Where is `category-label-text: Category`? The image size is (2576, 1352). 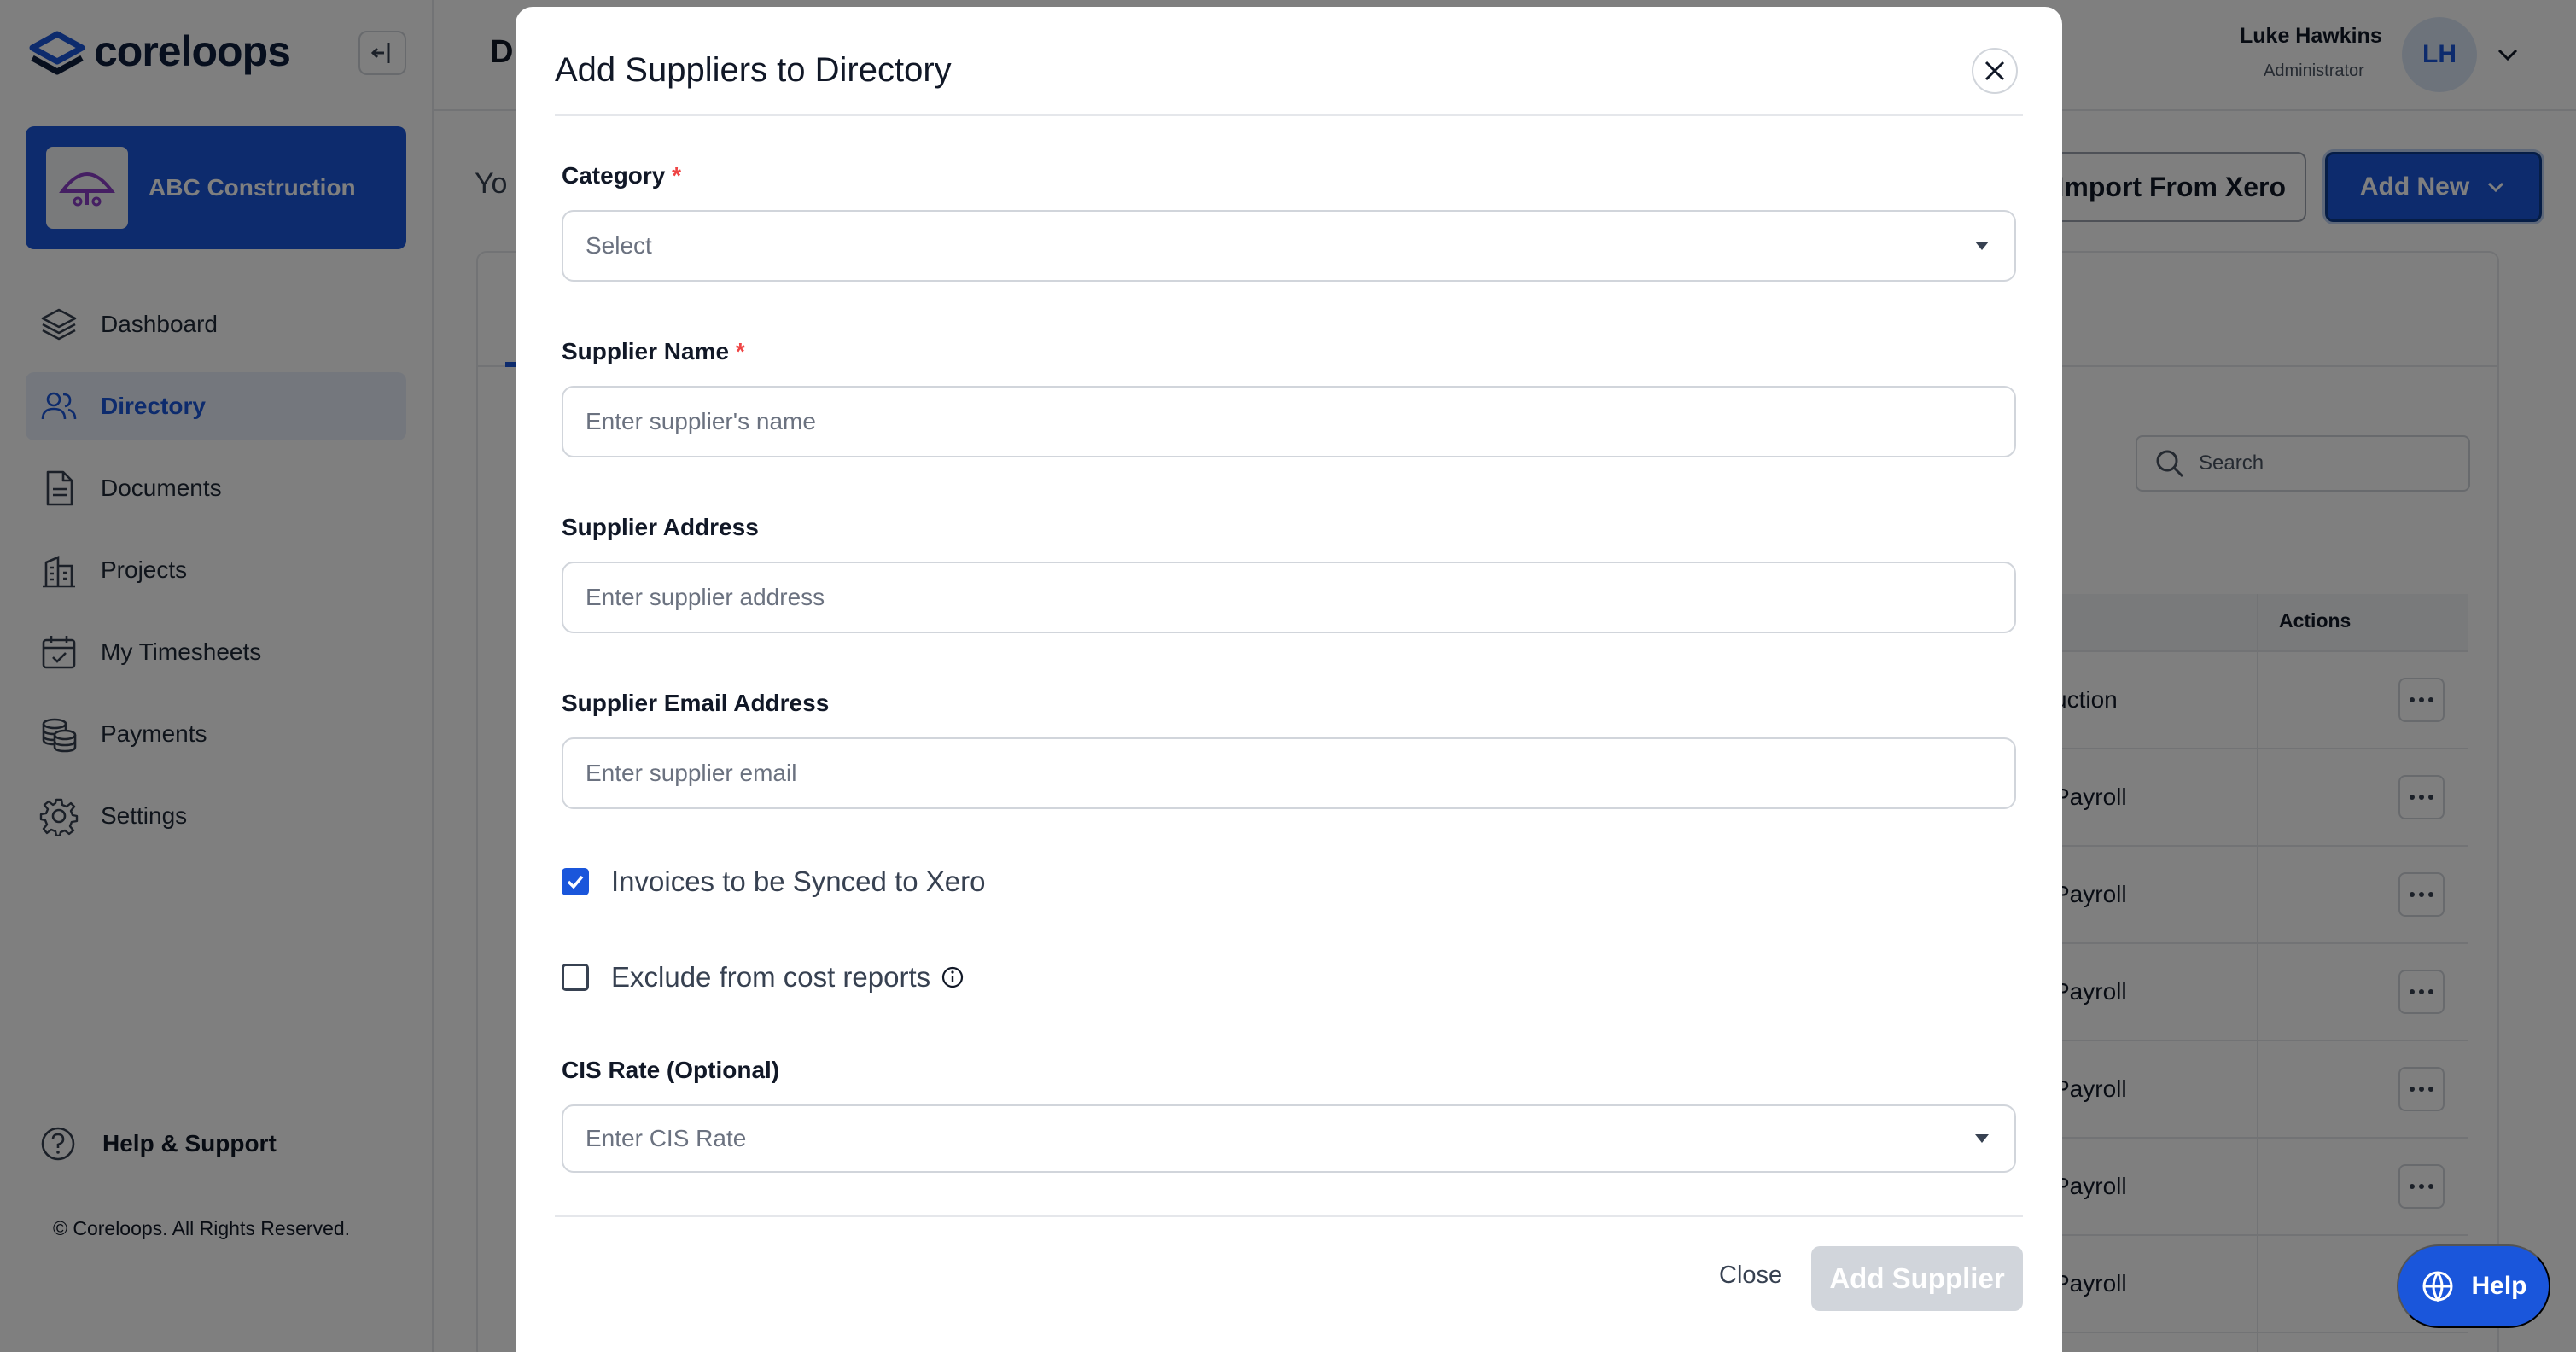 category-label-text: Category is located at coordinates (614, 175).